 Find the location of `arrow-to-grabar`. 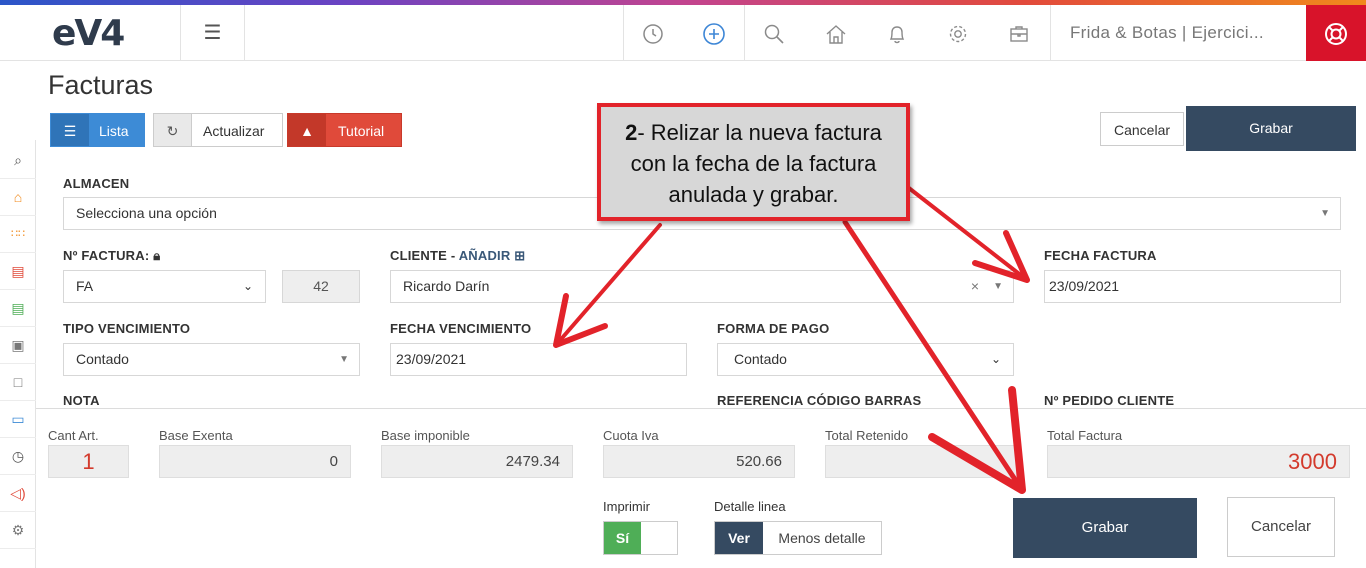

arrow-to-grabar is located at coordinates (933, 356).